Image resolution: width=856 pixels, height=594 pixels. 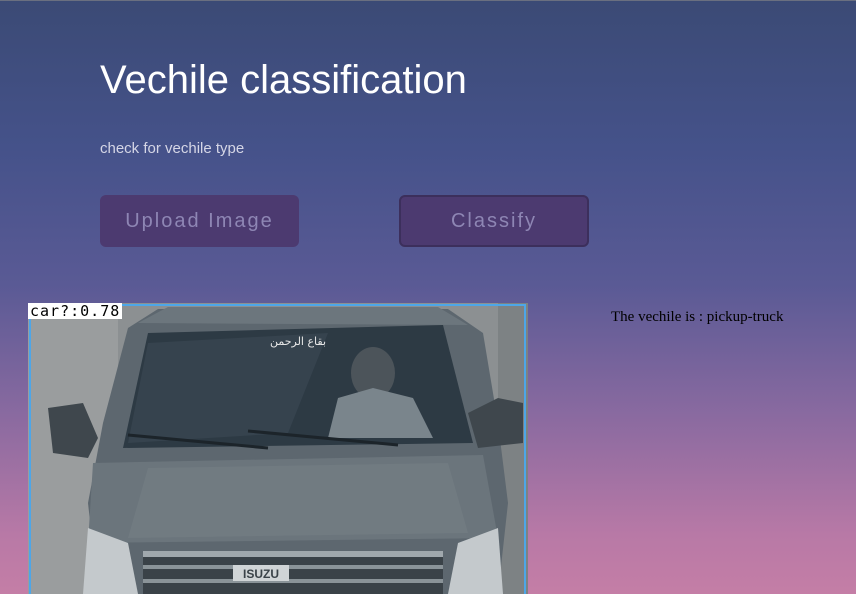 What do you see at coordinates (199, 221) in the screenshot?
I see `upload-image-button: Upload Image` at bounding box center [199, 221].